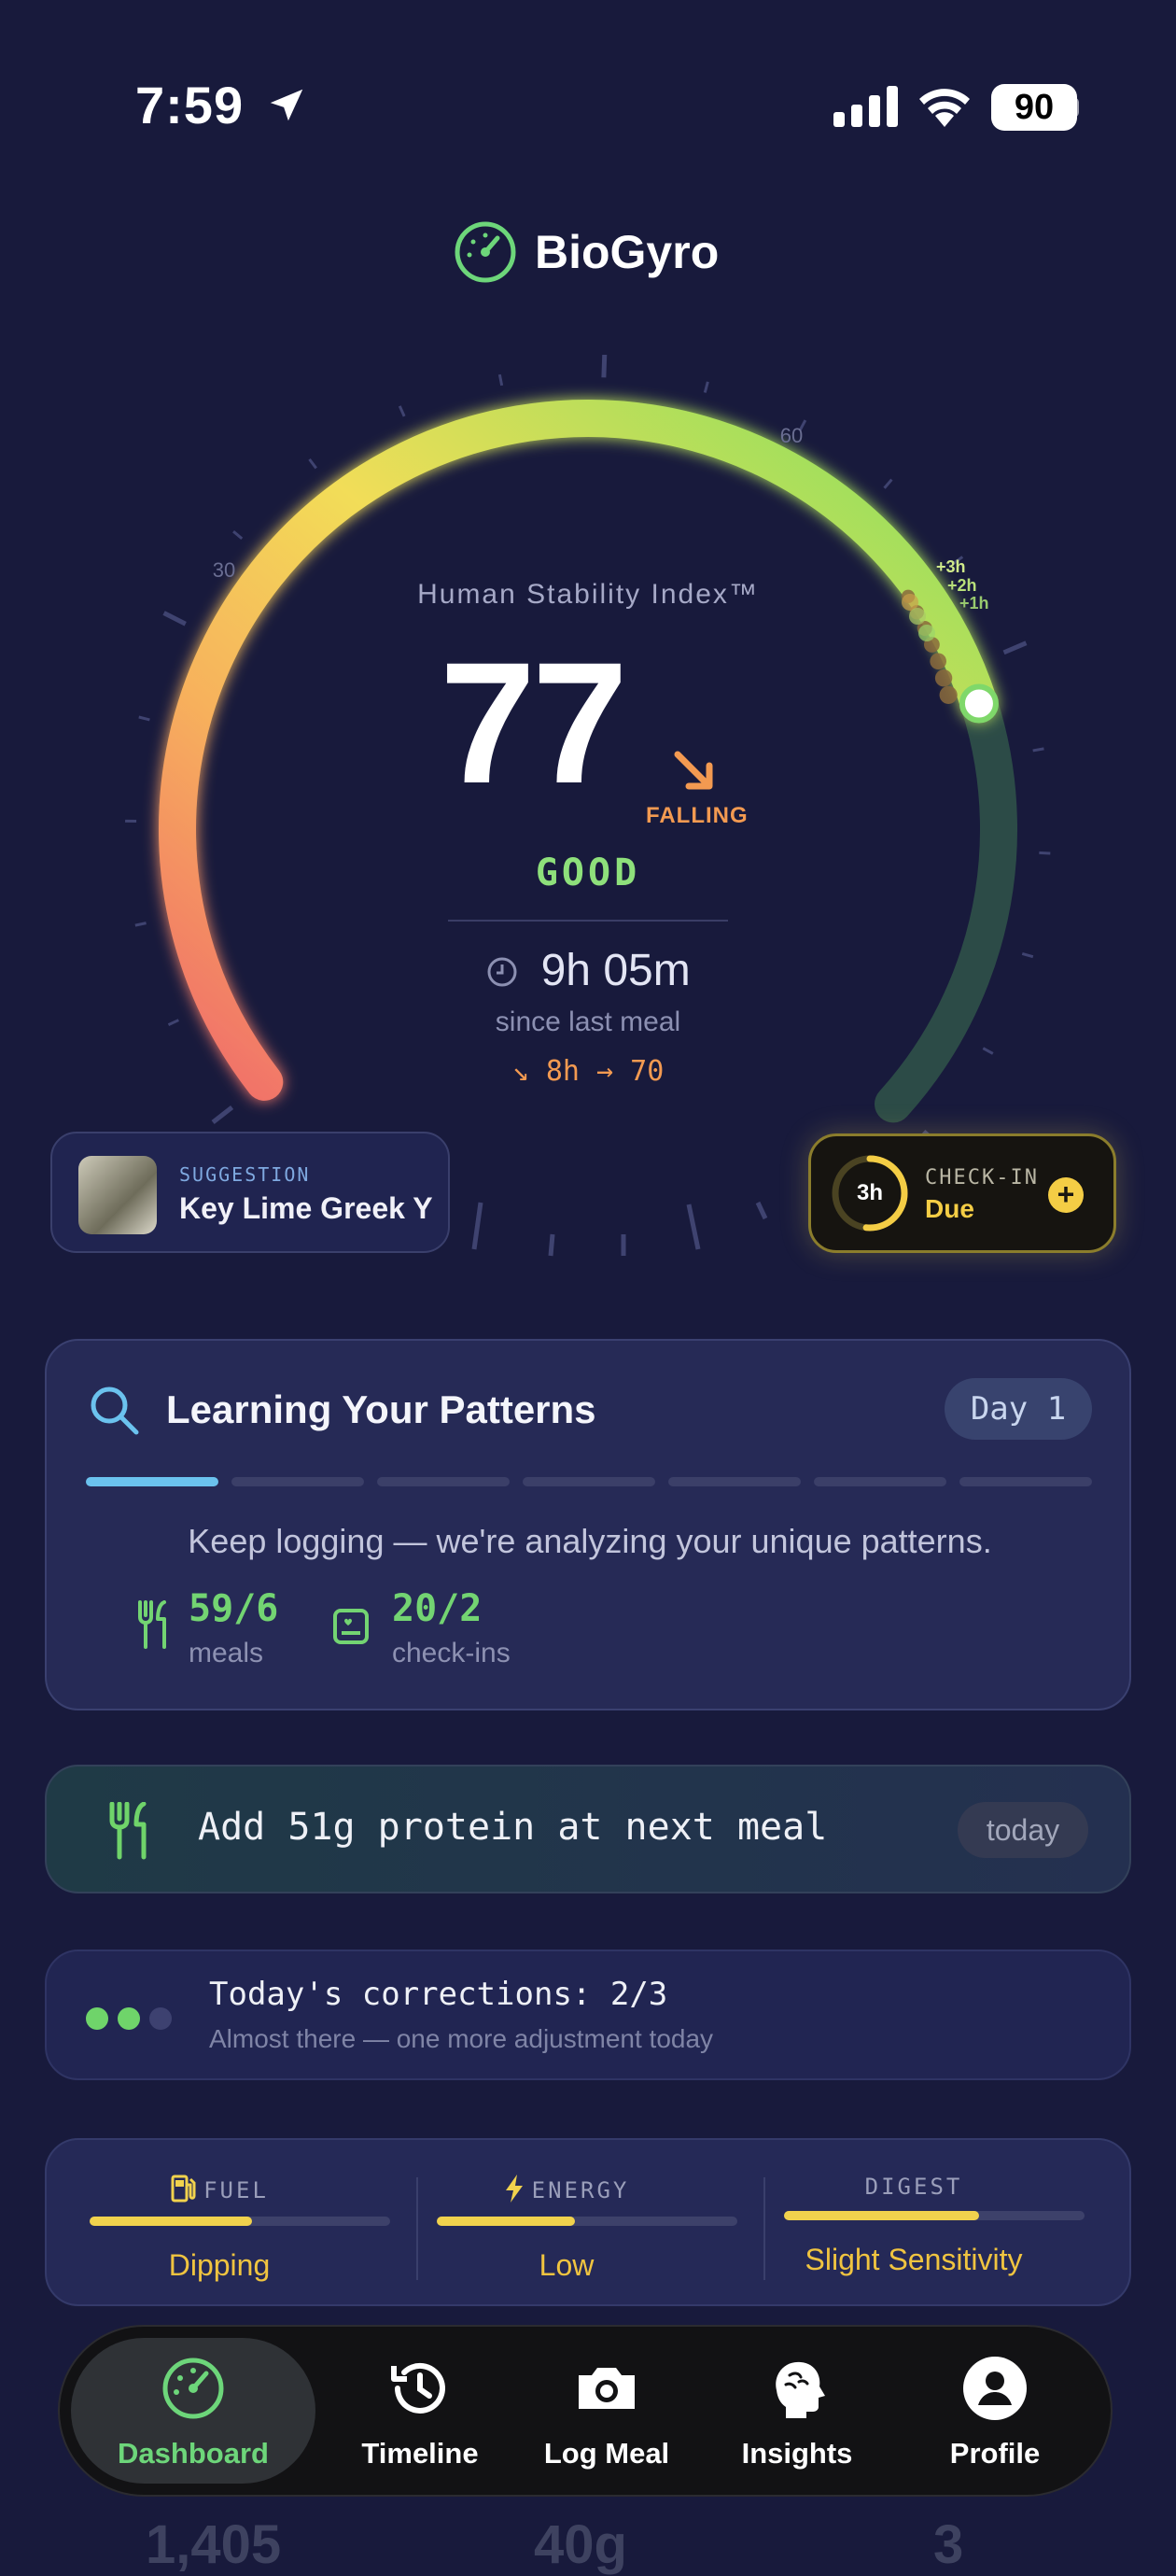  Describe the element at coordinates (219, 2188) in the screenshot. I see `metric-fuel-label: FUEL` at that location.